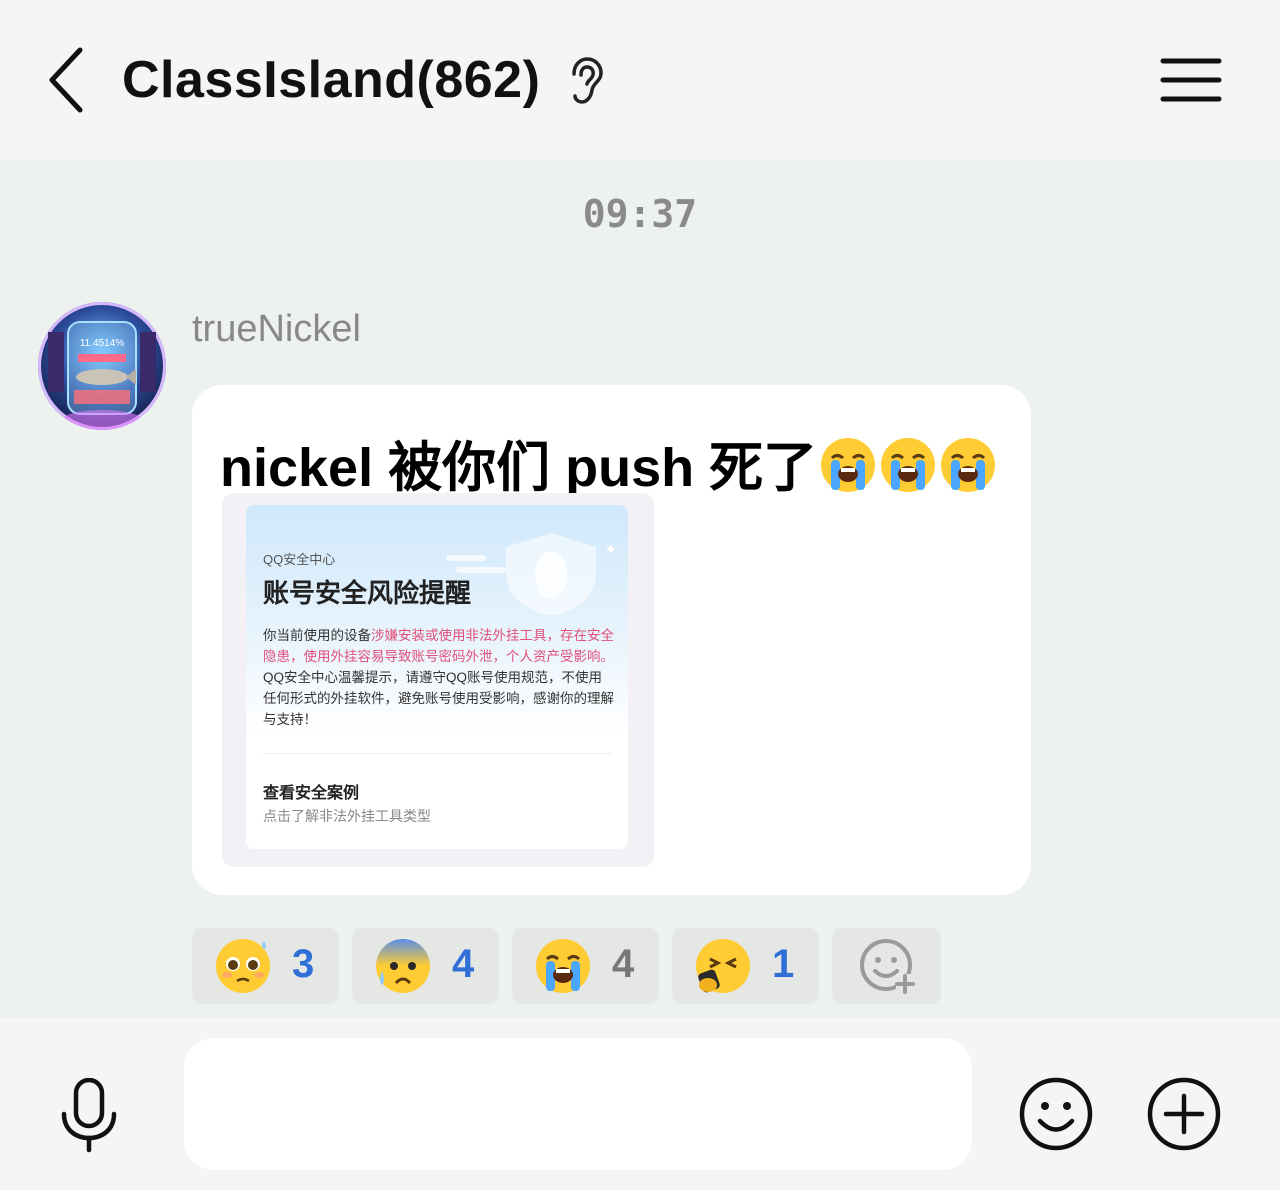  I want to click on chat-header: ClassIsland(862), so click(640, 80).